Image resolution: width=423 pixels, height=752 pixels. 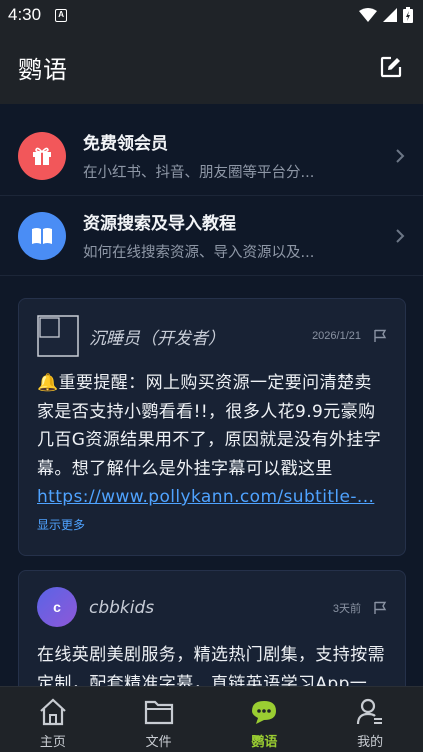 I want to click on signal-icon, so click(x=390, y=15).